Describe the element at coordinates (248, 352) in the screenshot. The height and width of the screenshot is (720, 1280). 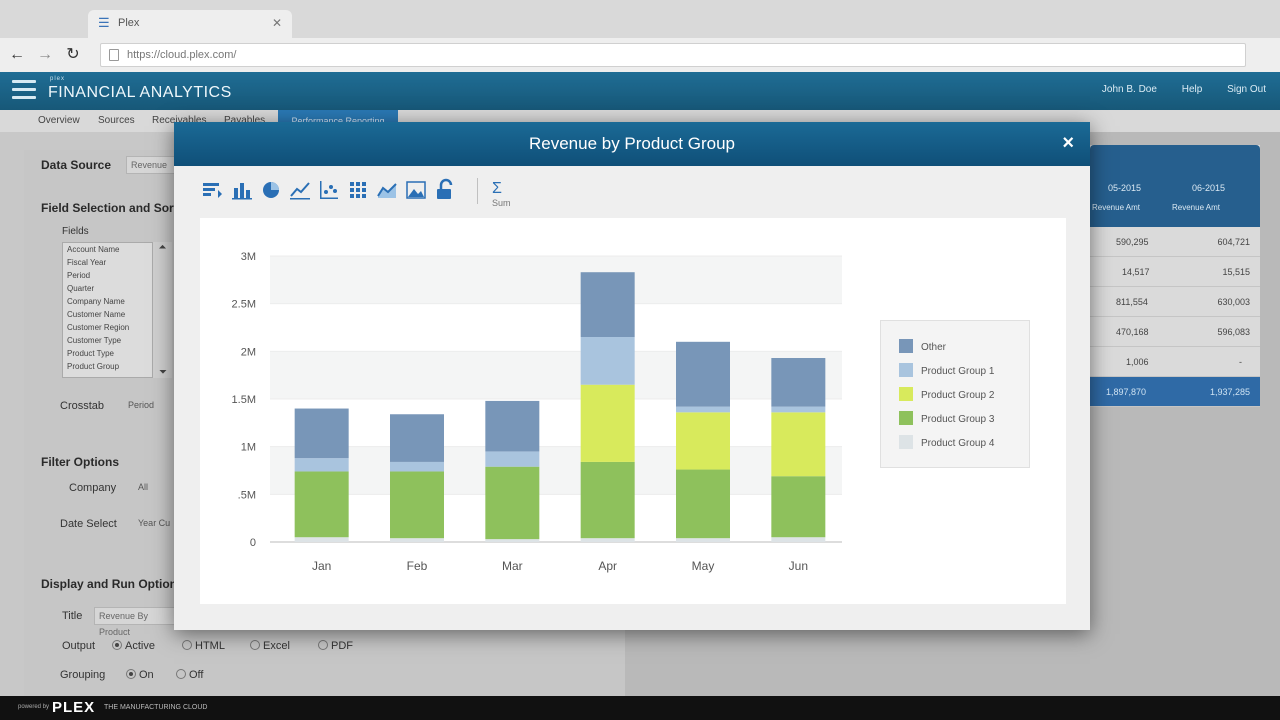
I see `y-tick-label: 2M` at that location.